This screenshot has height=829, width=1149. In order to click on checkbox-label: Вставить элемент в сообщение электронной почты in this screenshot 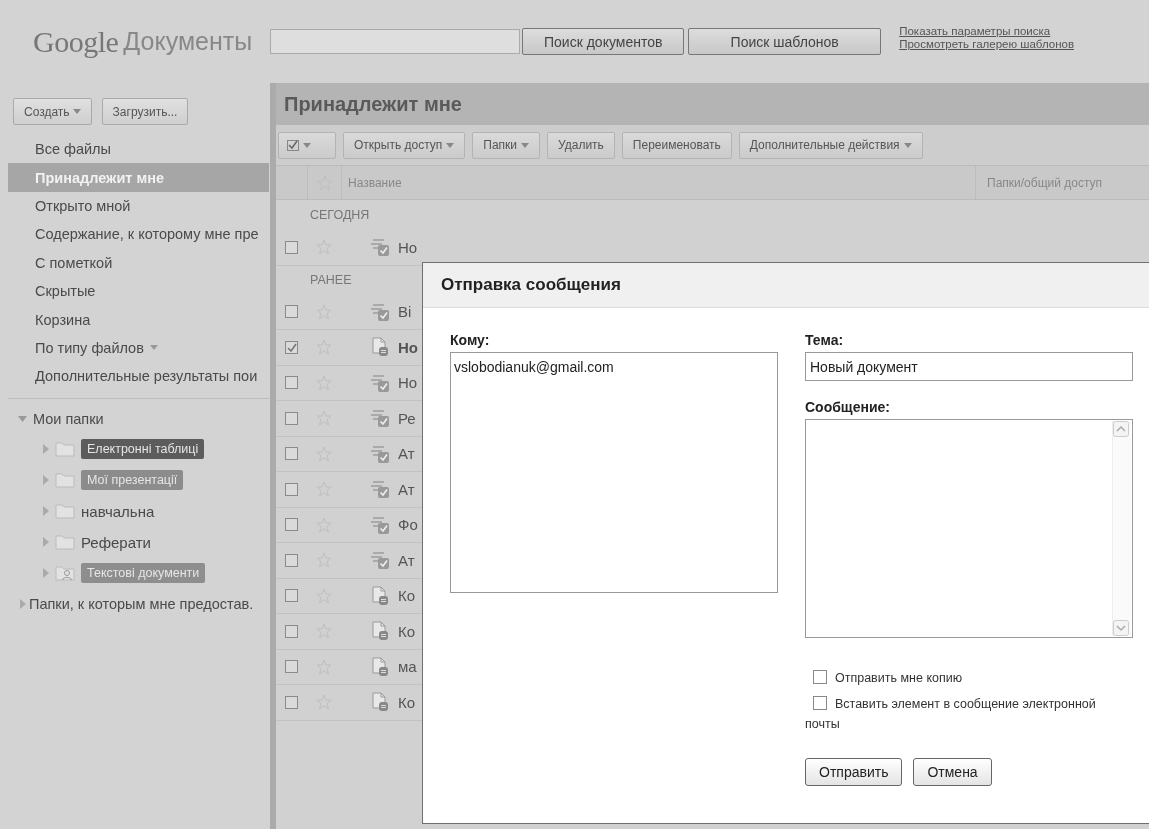, I will do `click(964, 714)`.